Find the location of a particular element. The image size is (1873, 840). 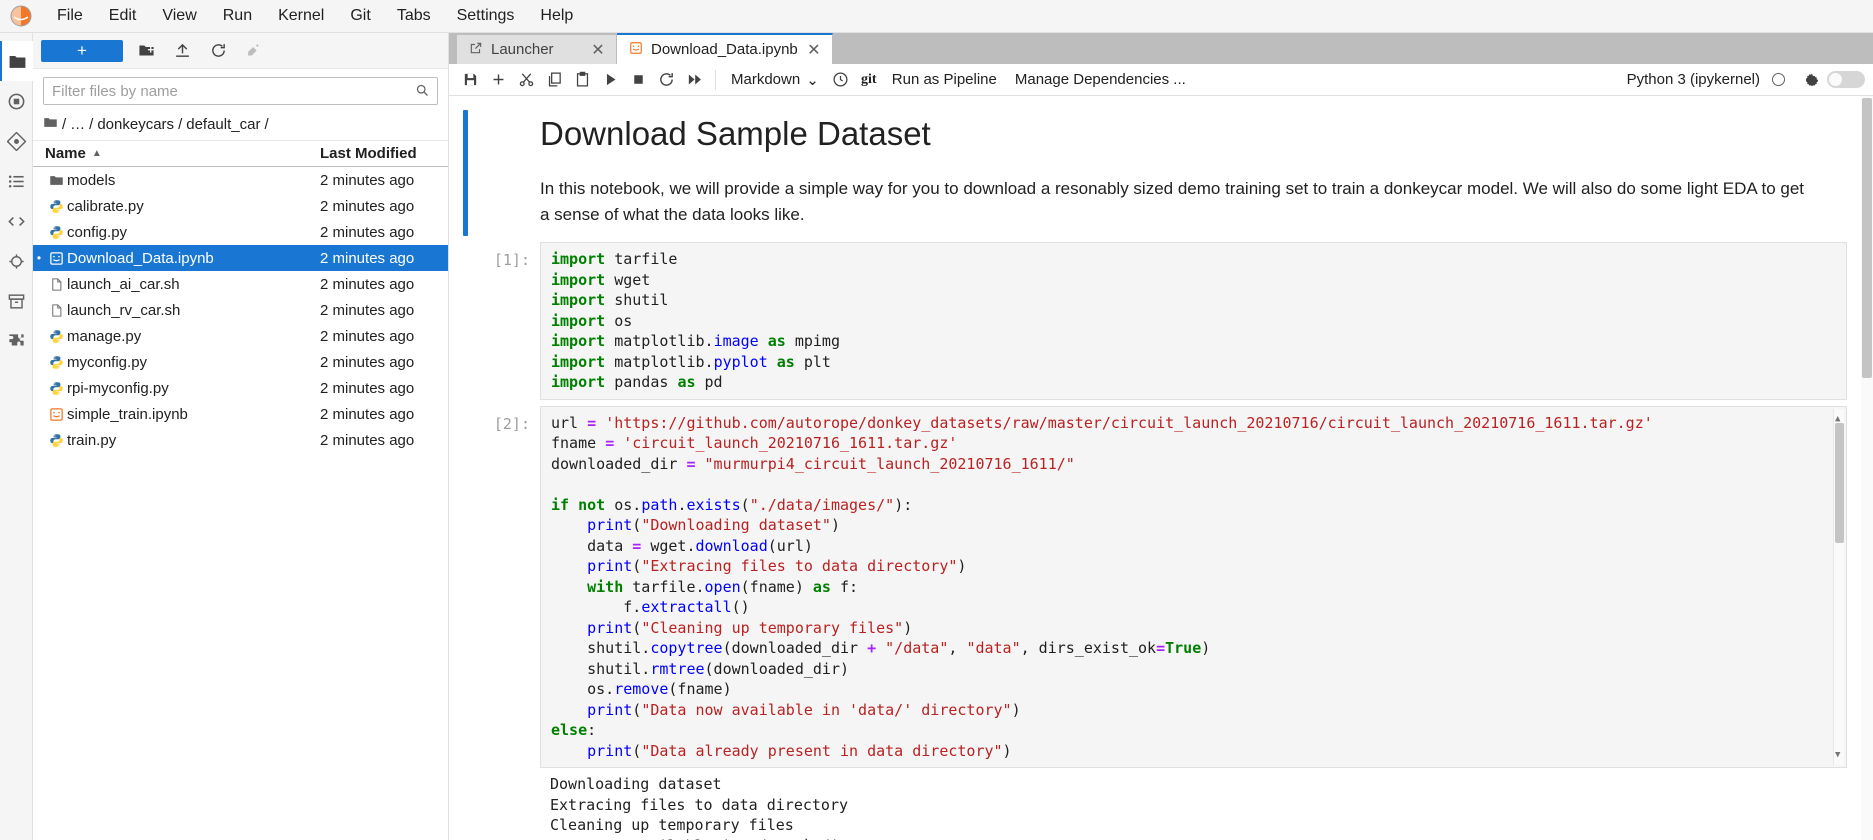

launcher-icon is located at coordinates (476, 50).